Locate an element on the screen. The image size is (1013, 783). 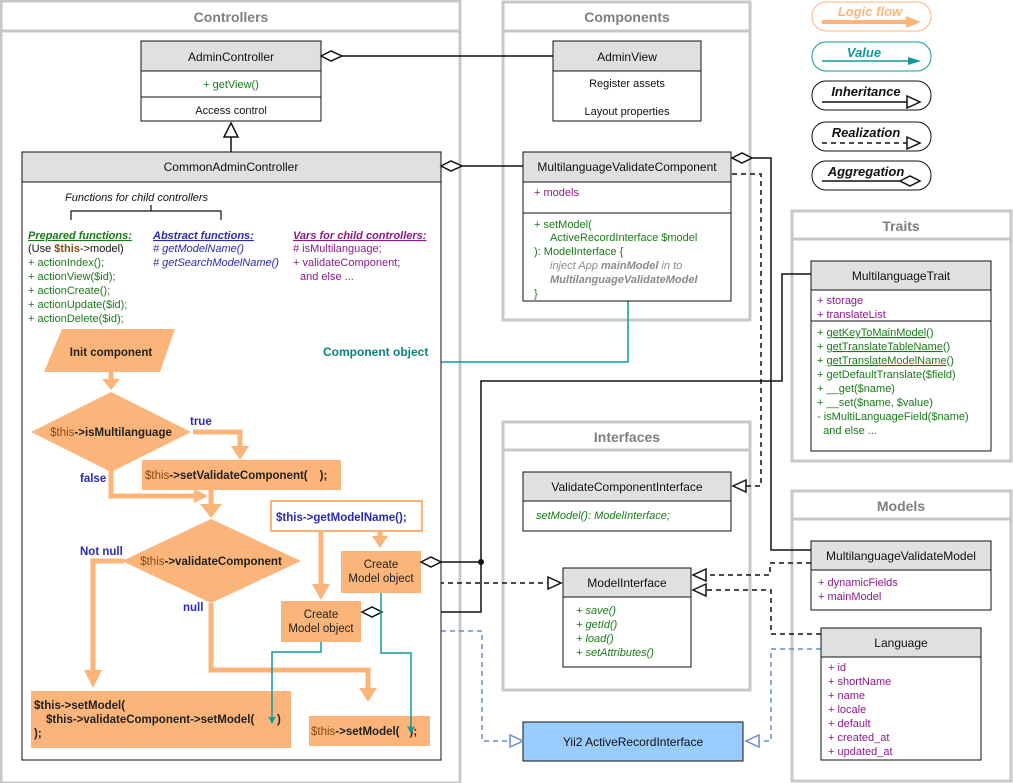
svg-text: Prepared functions: is located at coordinates (80, 236).